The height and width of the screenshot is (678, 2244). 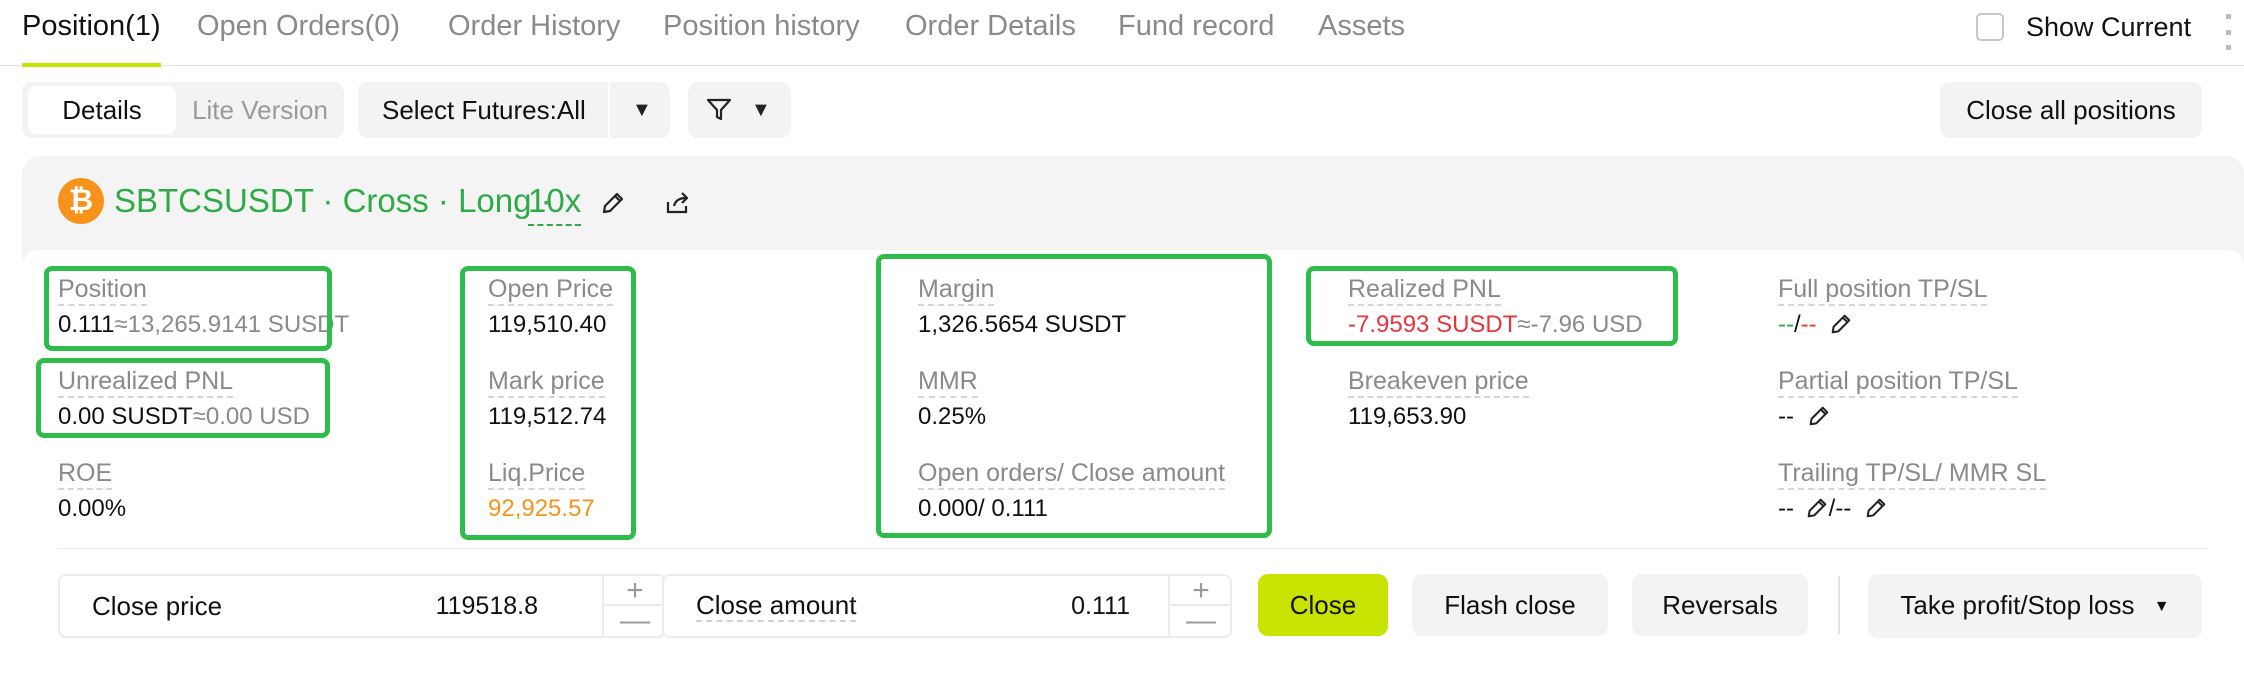 I want to click on lite-version-button: Lite Version, so click(x=260, y=110).